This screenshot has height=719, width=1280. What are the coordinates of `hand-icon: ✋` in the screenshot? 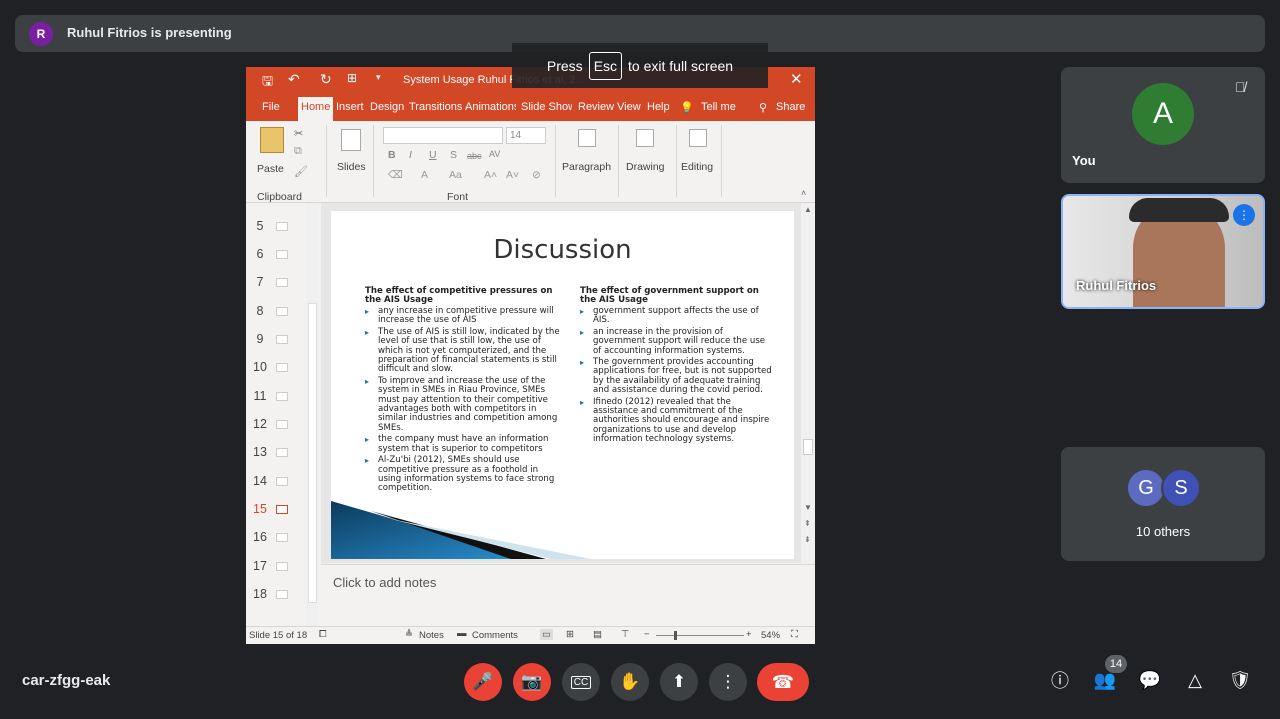 It's located at (630, 681).